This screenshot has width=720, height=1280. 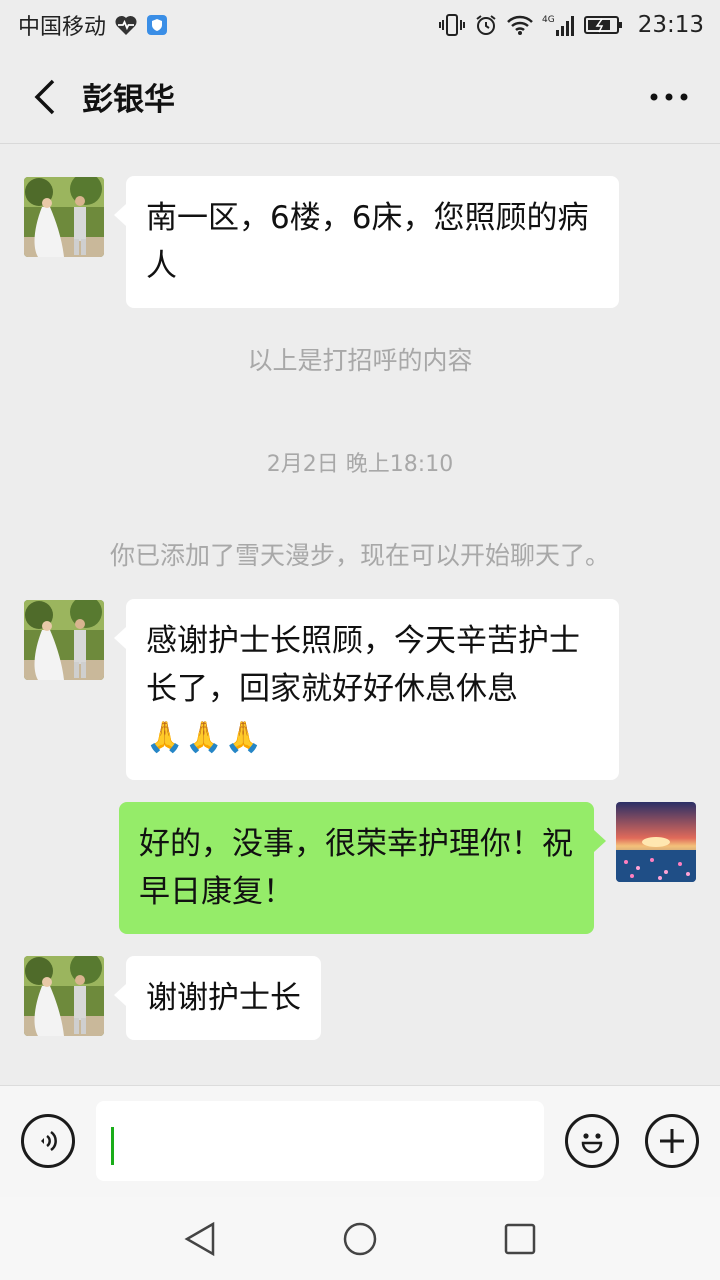 What do you see at coordinates (356, 868) in the screenshot?
I see `message-text: 好的，没事，很荣幸护理你！祝早日康复！` at bounding box center [356, 868].